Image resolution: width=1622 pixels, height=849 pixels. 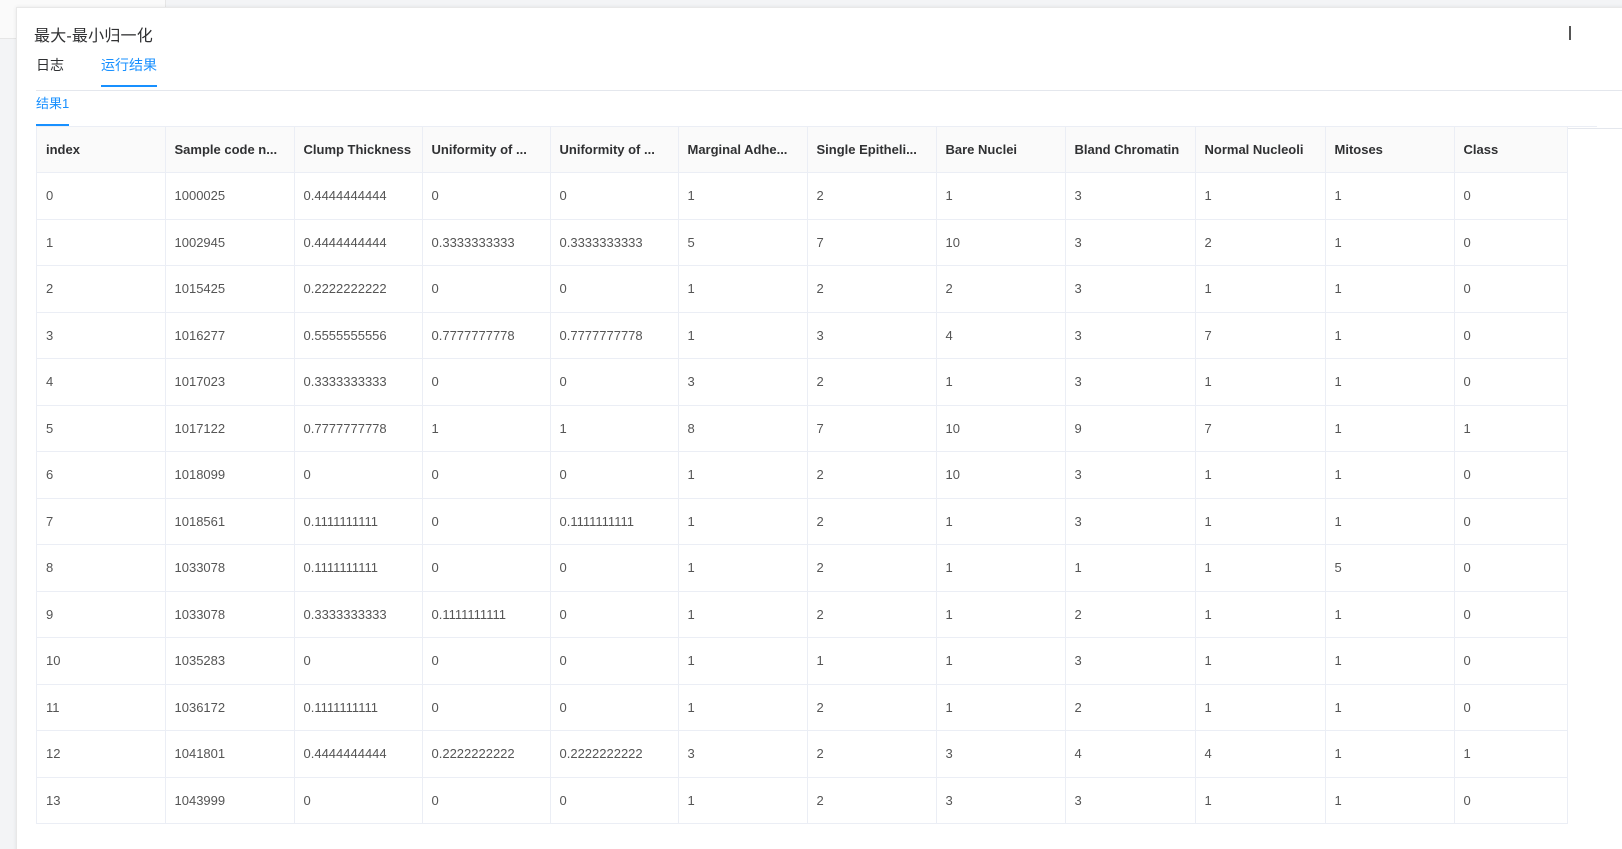 I want to click on table-cell: 12, so click(x=101, y=754).